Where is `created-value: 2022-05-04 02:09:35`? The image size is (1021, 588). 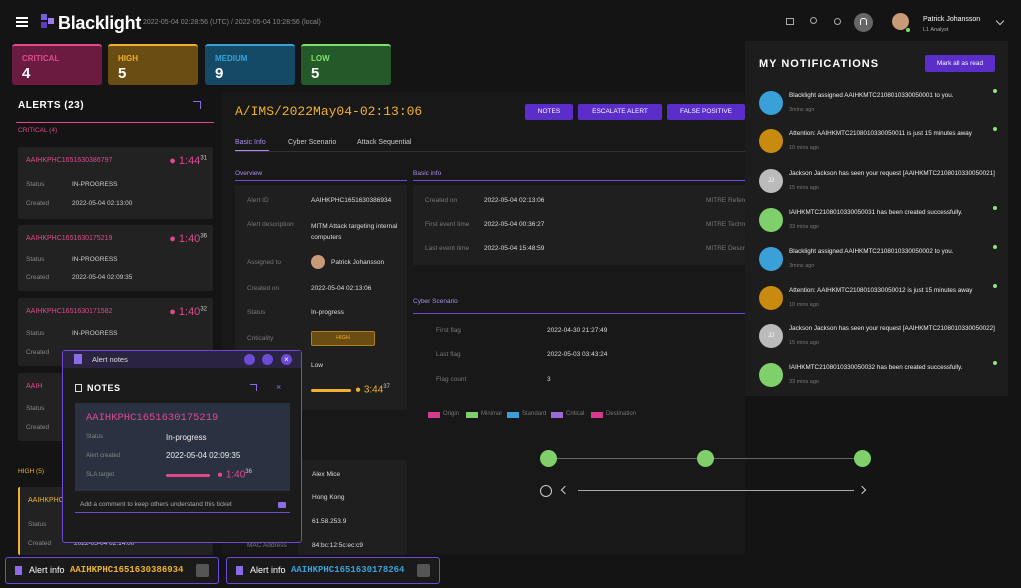 created-value: 2022-05-04 02:09:35 is located at coordinates (102, 277).